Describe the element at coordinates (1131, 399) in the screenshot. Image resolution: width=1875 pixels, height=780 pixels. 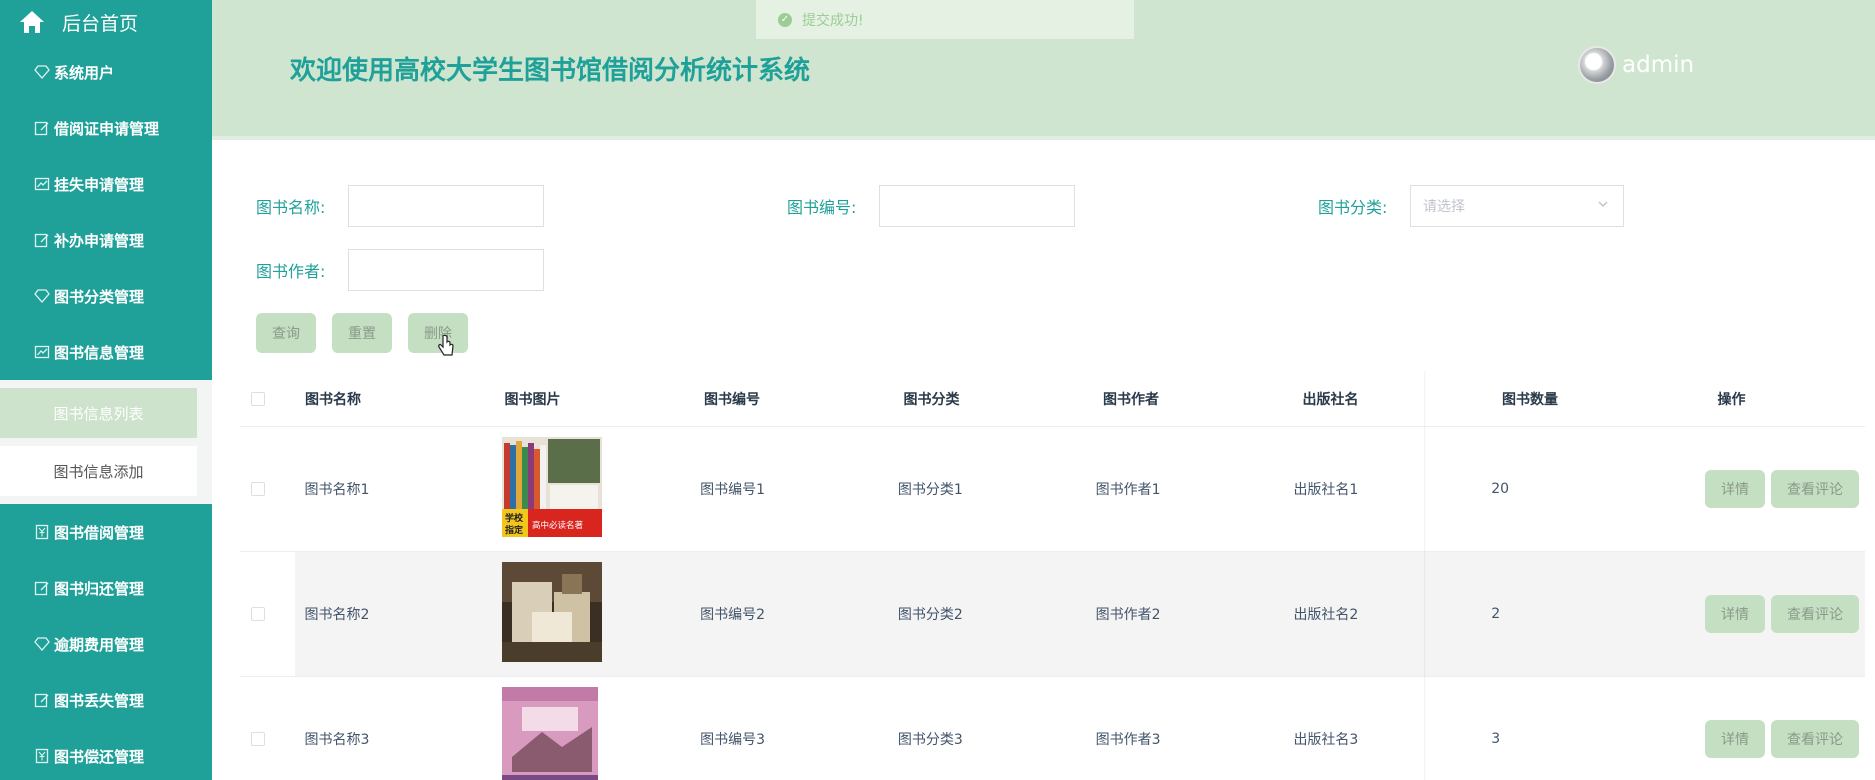
I see `column-header-author: 图书作者` at that location.